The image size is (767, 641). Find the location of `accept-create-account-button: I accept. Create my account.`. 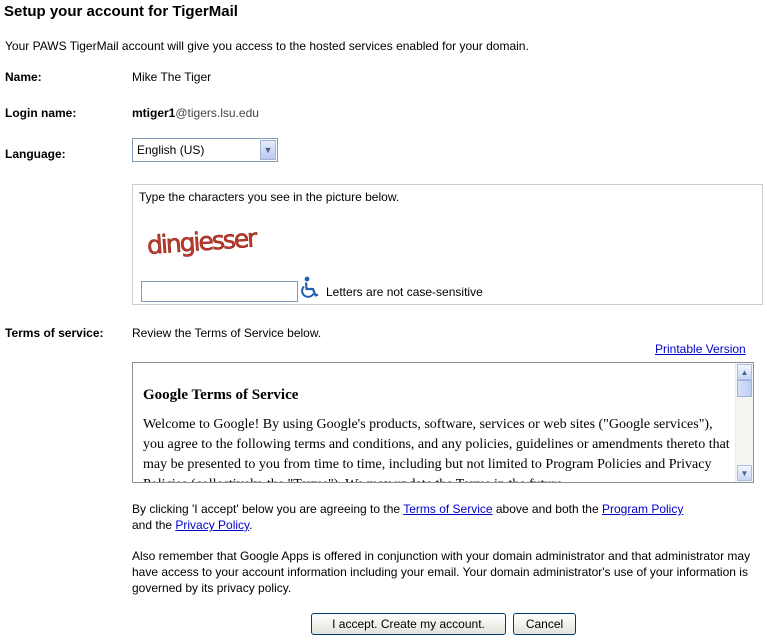

accept-create-account-button: I accept. Create my account. is located at coordinates (408, 624).